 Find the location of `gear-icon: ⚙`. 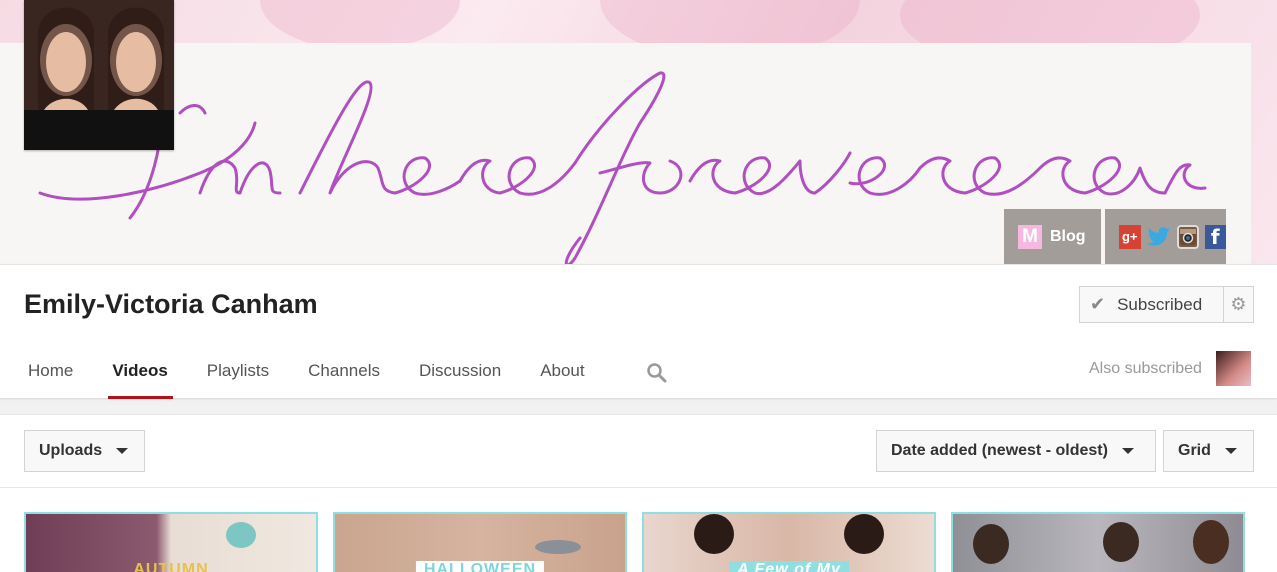

gear-icon: ⚙ is located at coordinates (1238, 304).